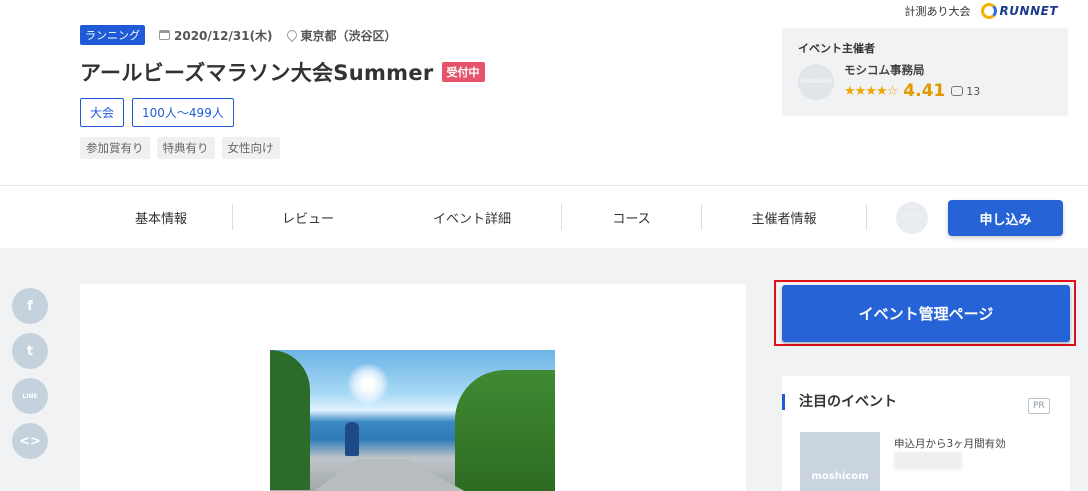 This screenshot has width=1088, height=491. What do you see at coordinates (836, 48) in the screenshot?
I see `organizer-label: イベント主催者` at bounding box center [836, 48].